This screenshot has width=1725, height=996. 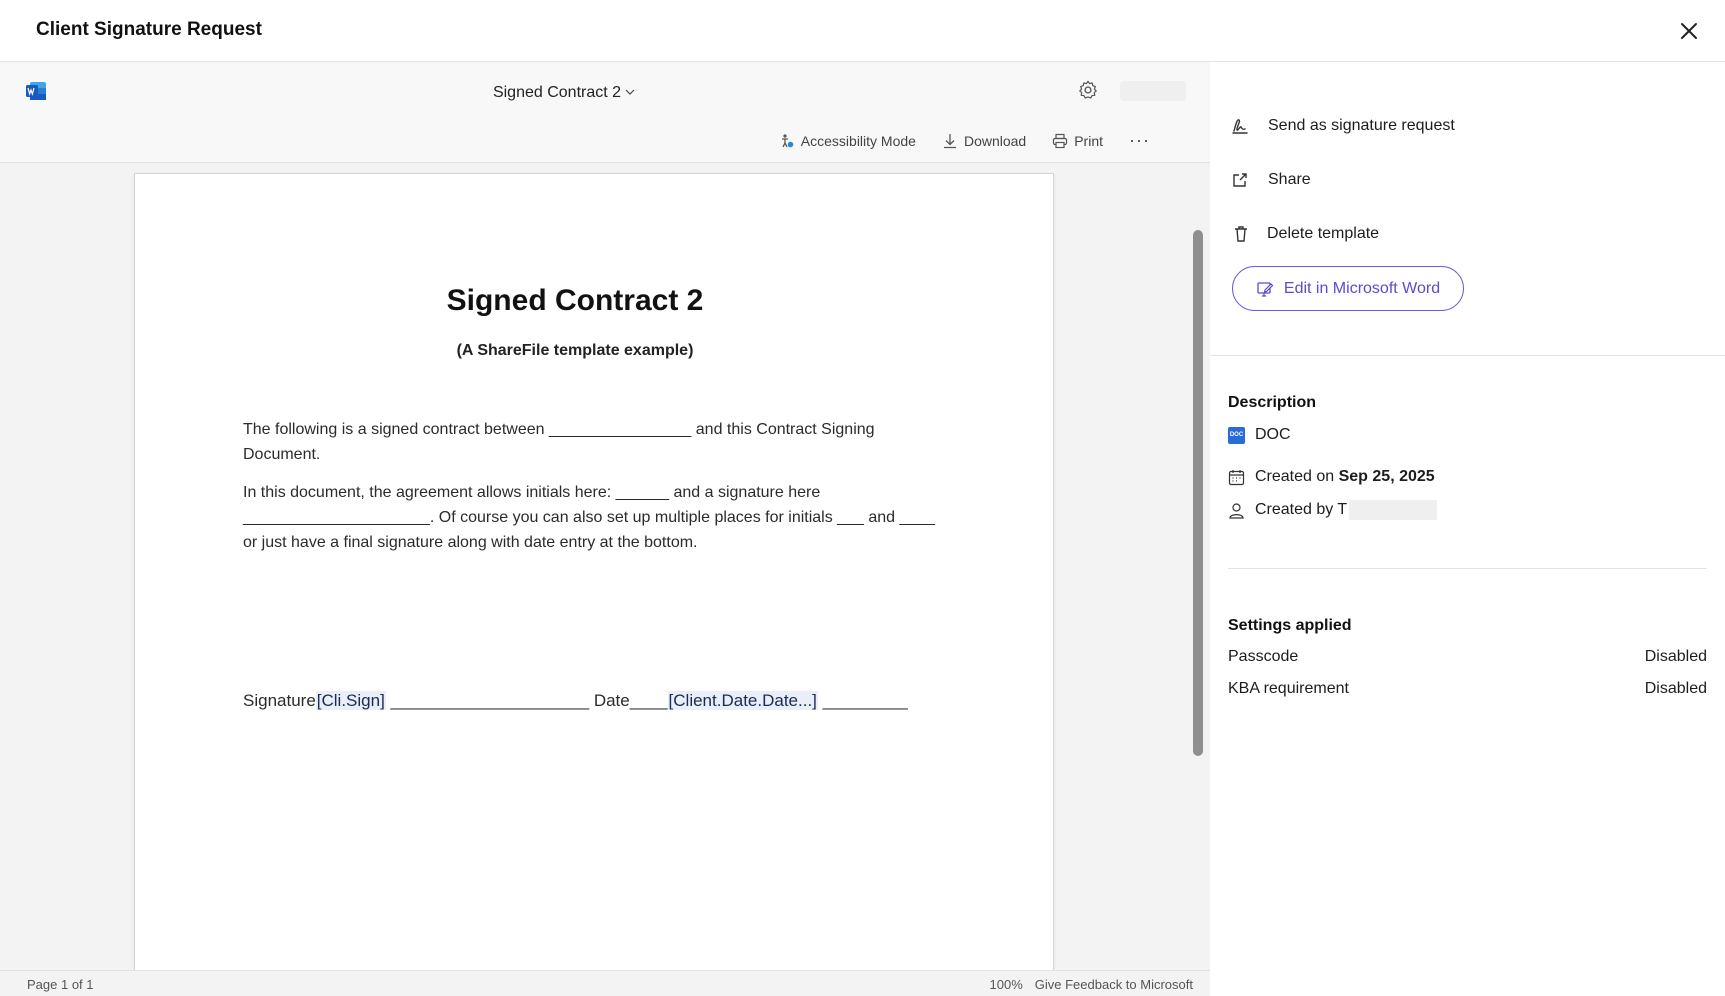 What do you see at coordinates (1089, 140) in the screenshot?
I see `print-label: Print` at bounding box center [1089, 140].